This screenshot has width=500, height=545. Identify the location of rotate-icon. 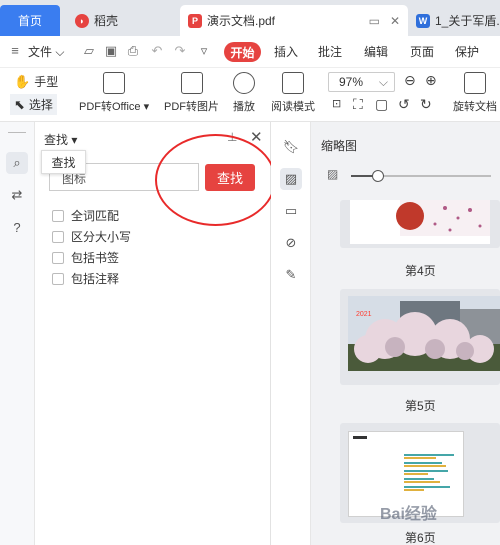
(475, 83).